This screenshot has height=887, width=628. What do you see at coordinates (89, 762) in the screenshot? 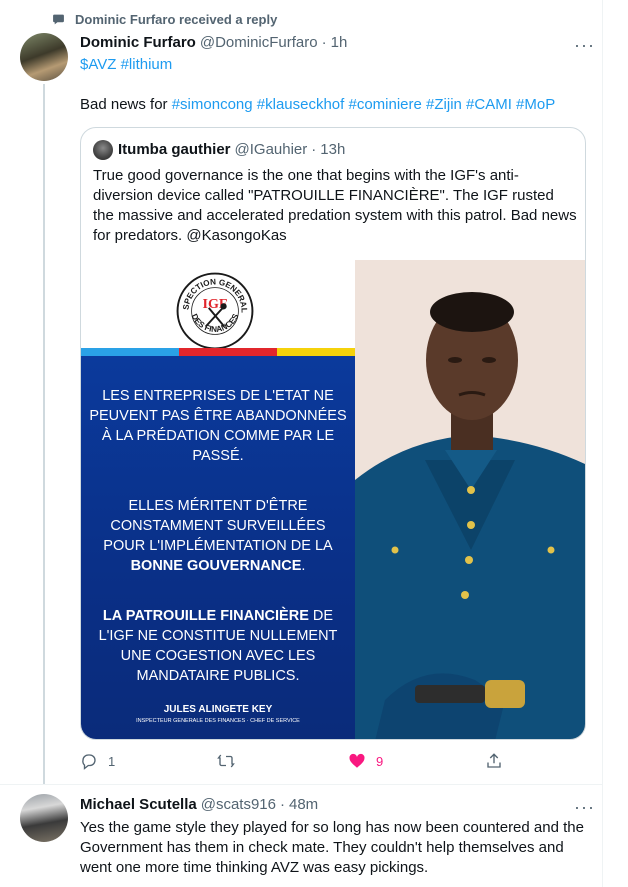
I see `reply-icon` at bounding box center [89, 762].